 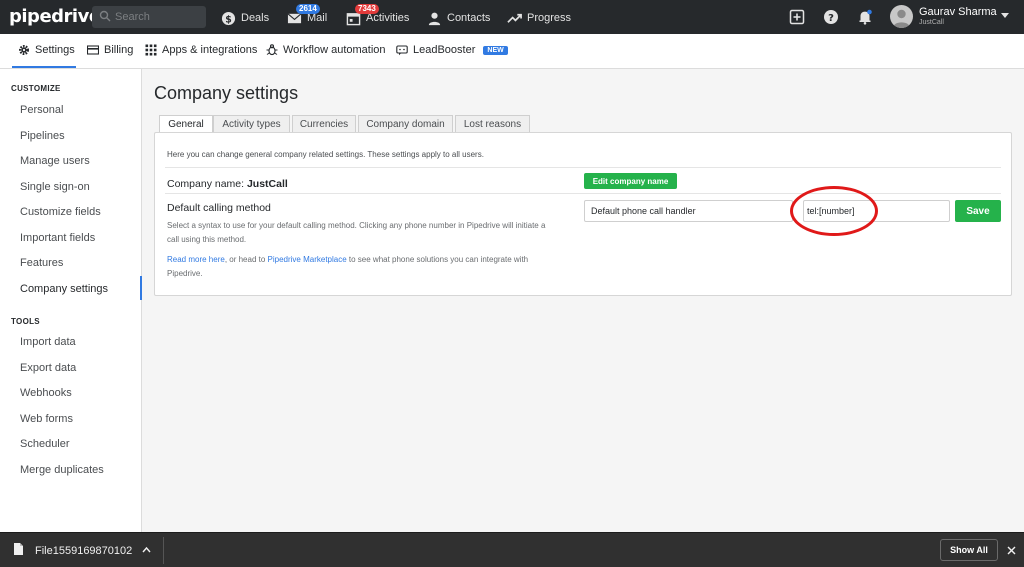 I want to click on nav-mail: 2614 Mail, so click(x=307, y=14).